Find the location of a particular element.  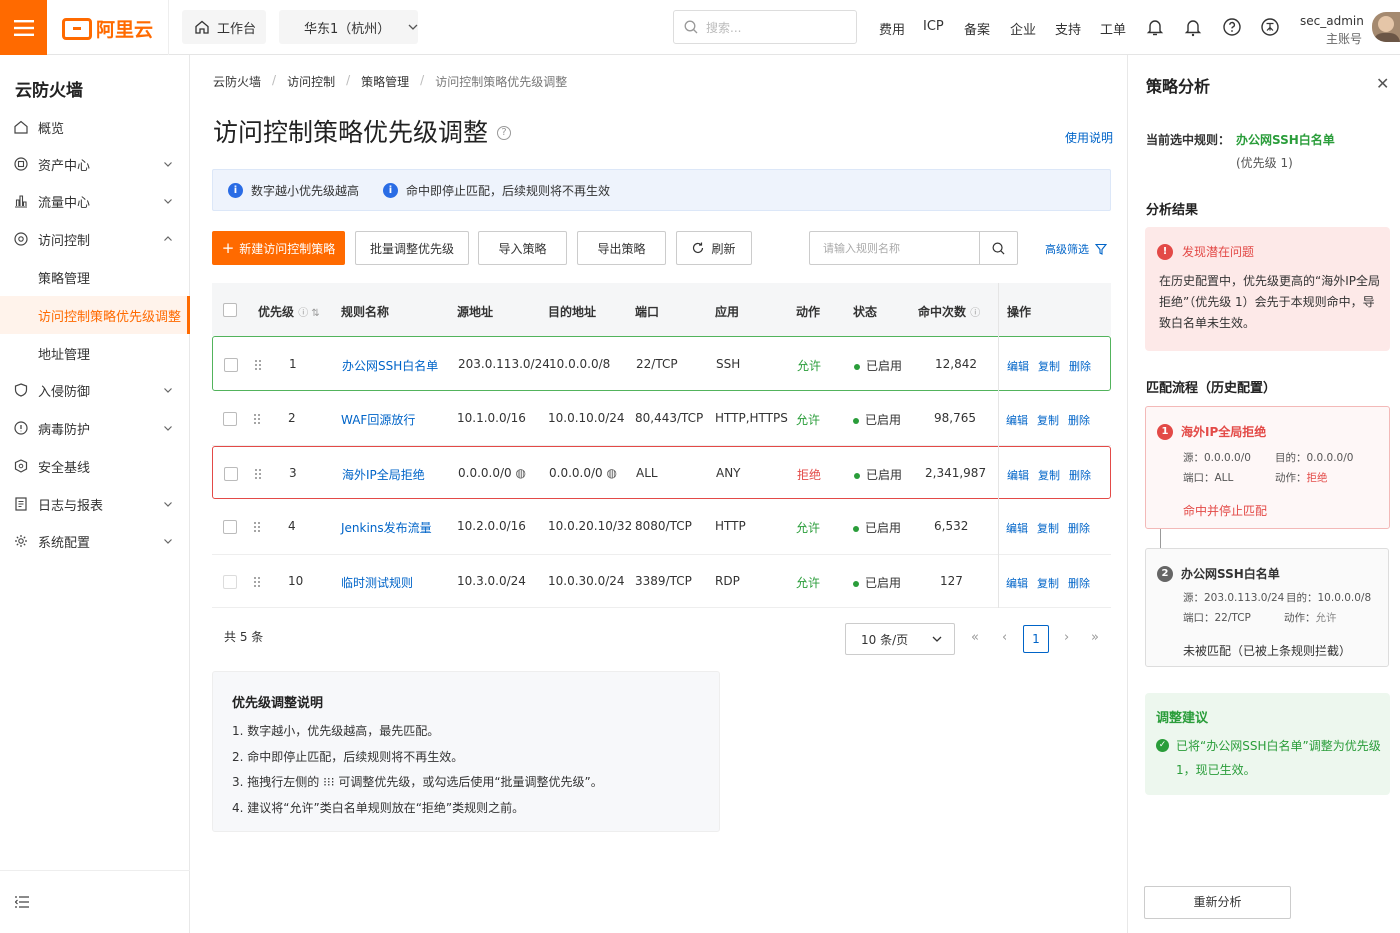

collapse-sidebar-icon is located at coordinates (22, 902).